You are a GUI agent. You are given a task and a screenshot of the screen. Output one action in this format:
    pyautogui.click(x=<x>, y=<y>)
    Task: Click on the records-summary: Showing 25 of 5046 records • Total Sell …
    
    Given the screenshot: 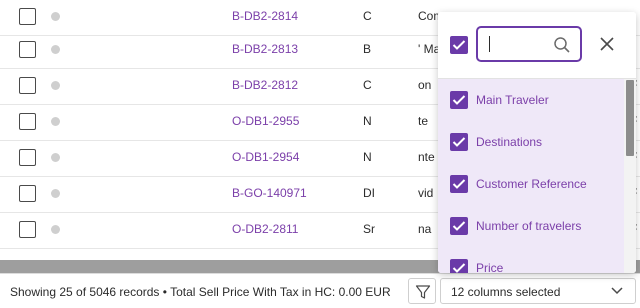 What is the action you would take?
    pyautogui.click(x=200, y=292)
    